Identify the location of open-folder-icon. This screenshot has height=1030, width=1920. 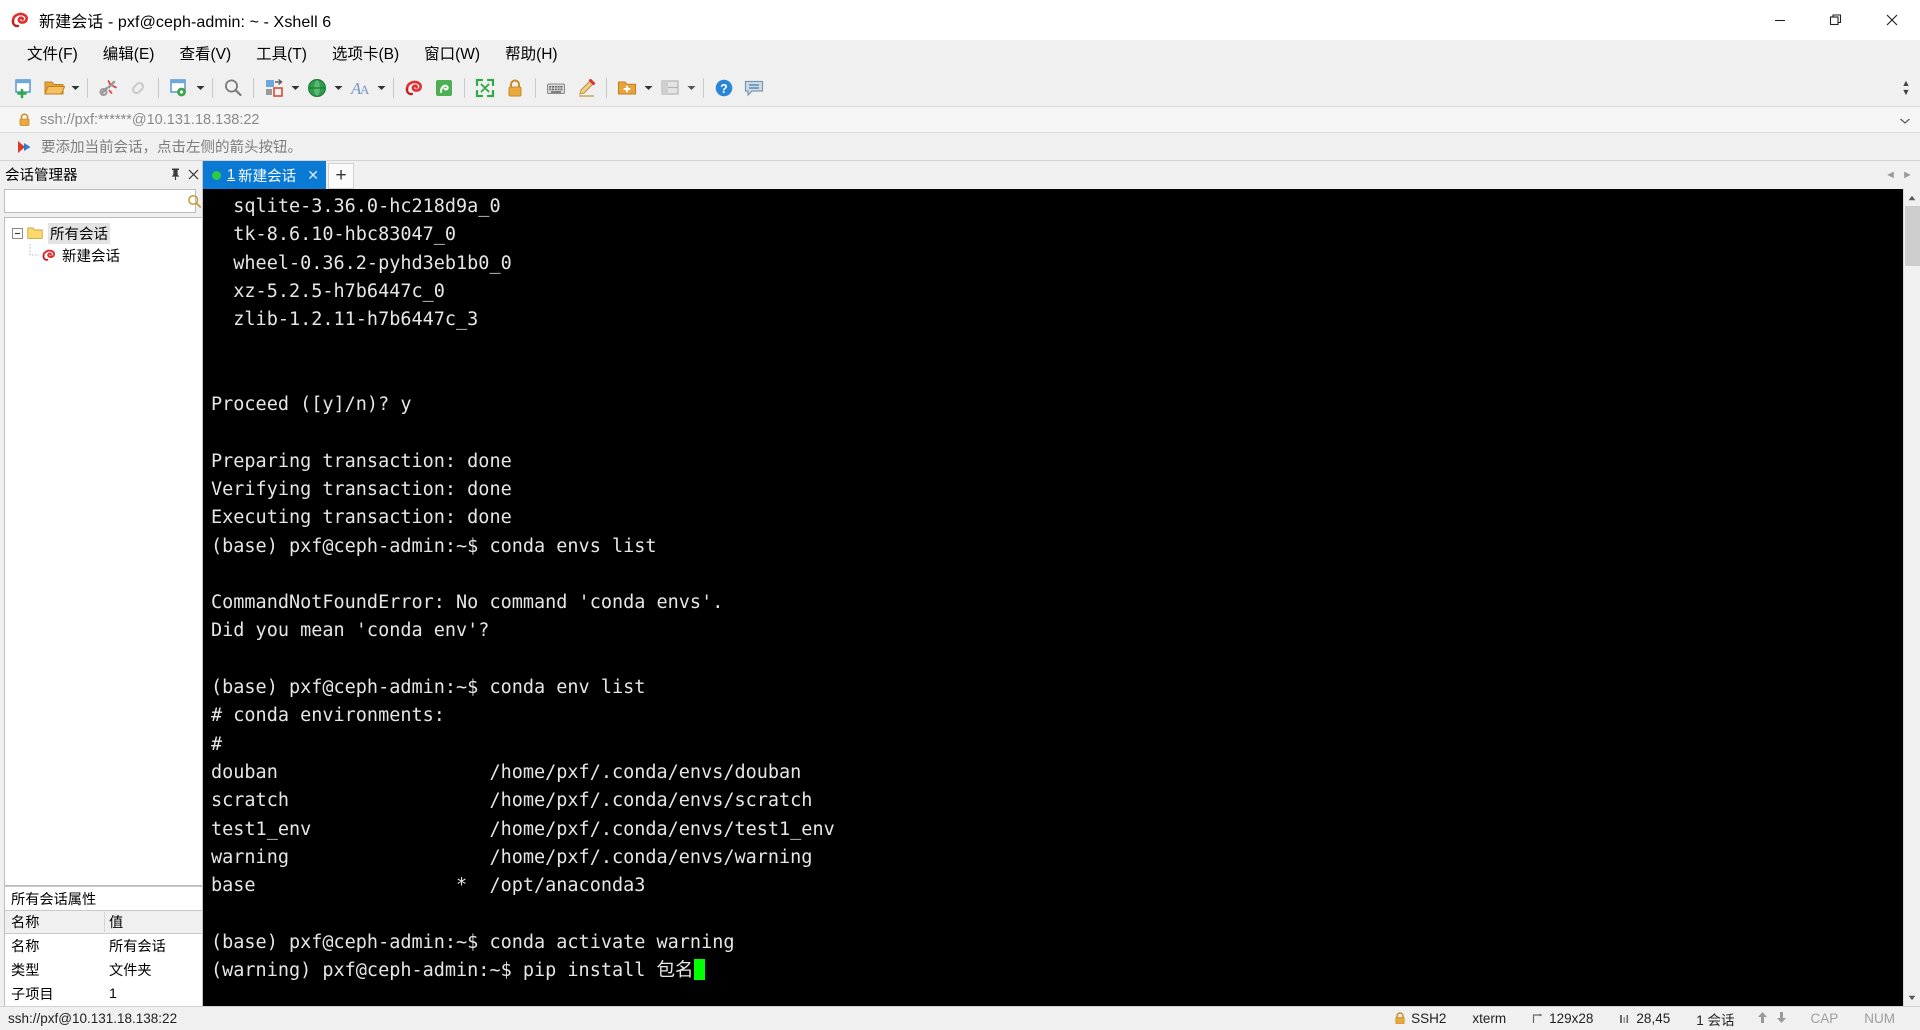
(54, 88).